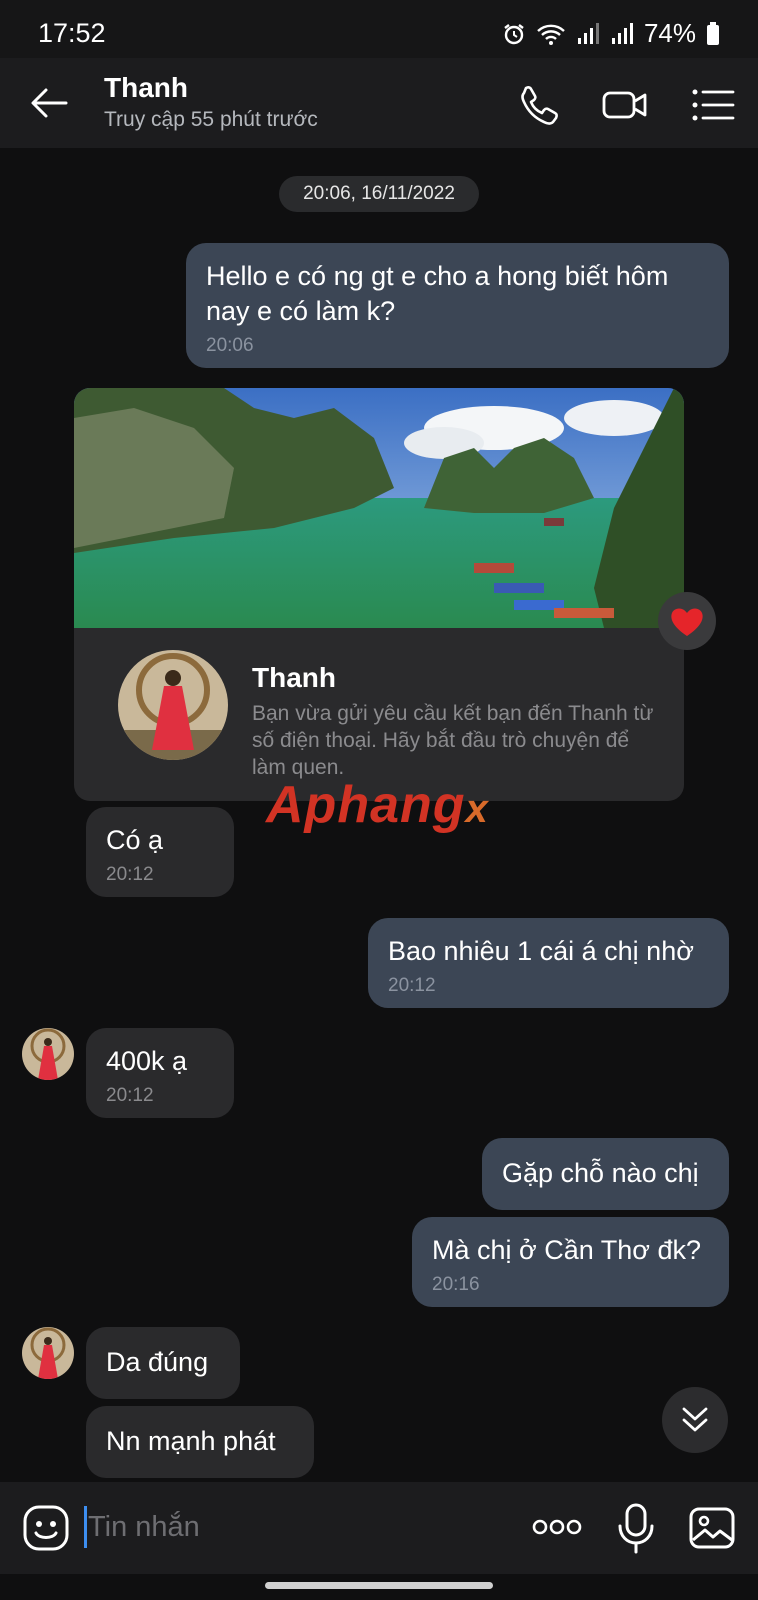 This screenshot has height=1600, width=758. Describe the element at coordinates (625, 105) in the screenshot. I see `video-call-icon` at that location.